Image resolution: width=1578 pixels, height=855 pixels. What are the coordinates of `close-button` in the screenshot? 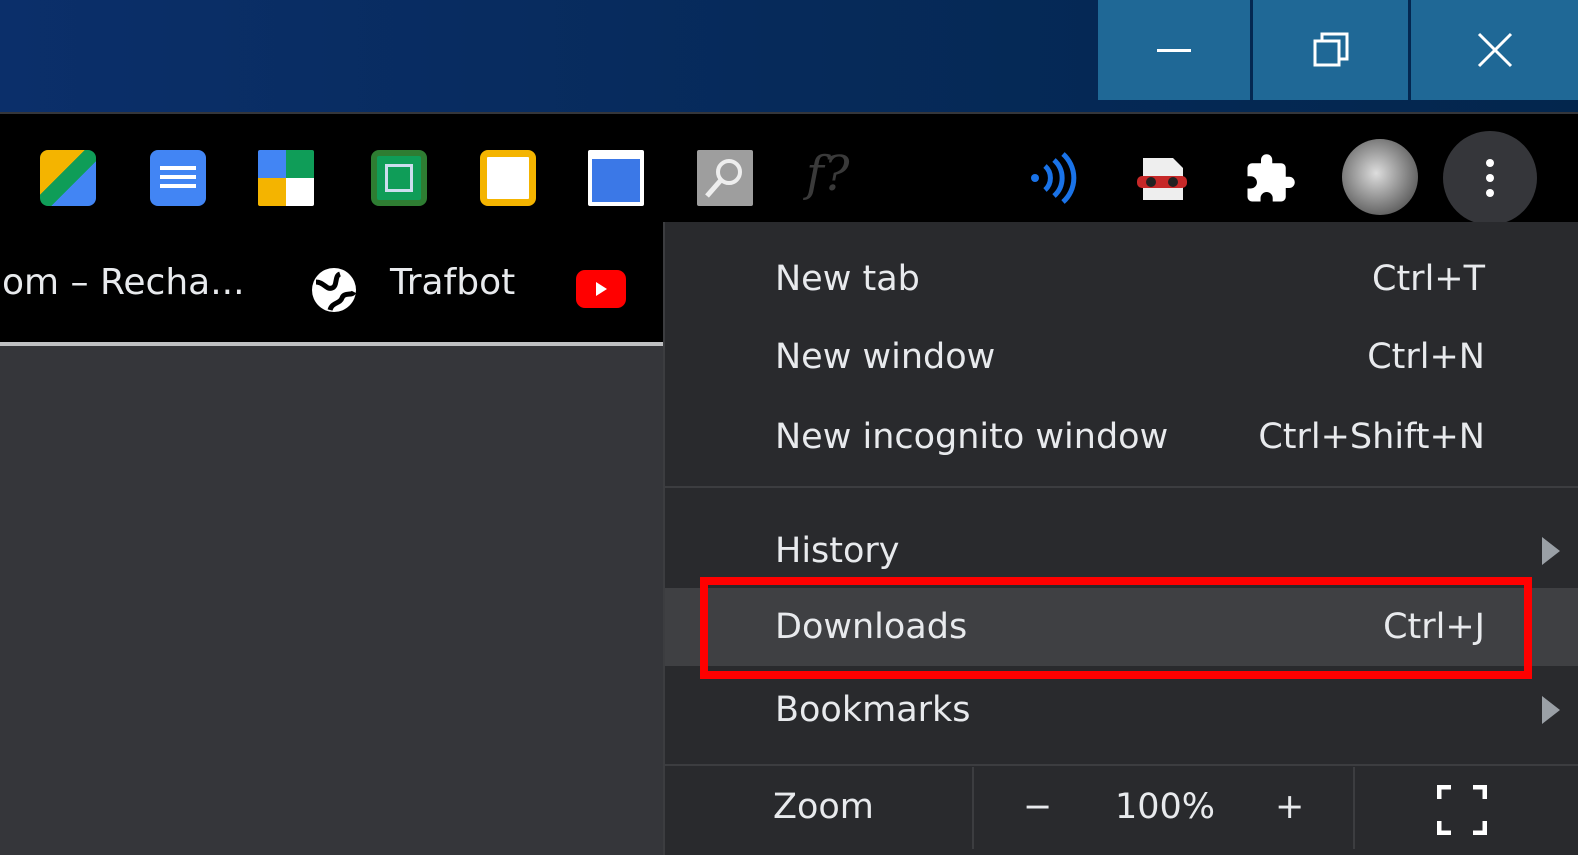 It's located at (1494, 50).